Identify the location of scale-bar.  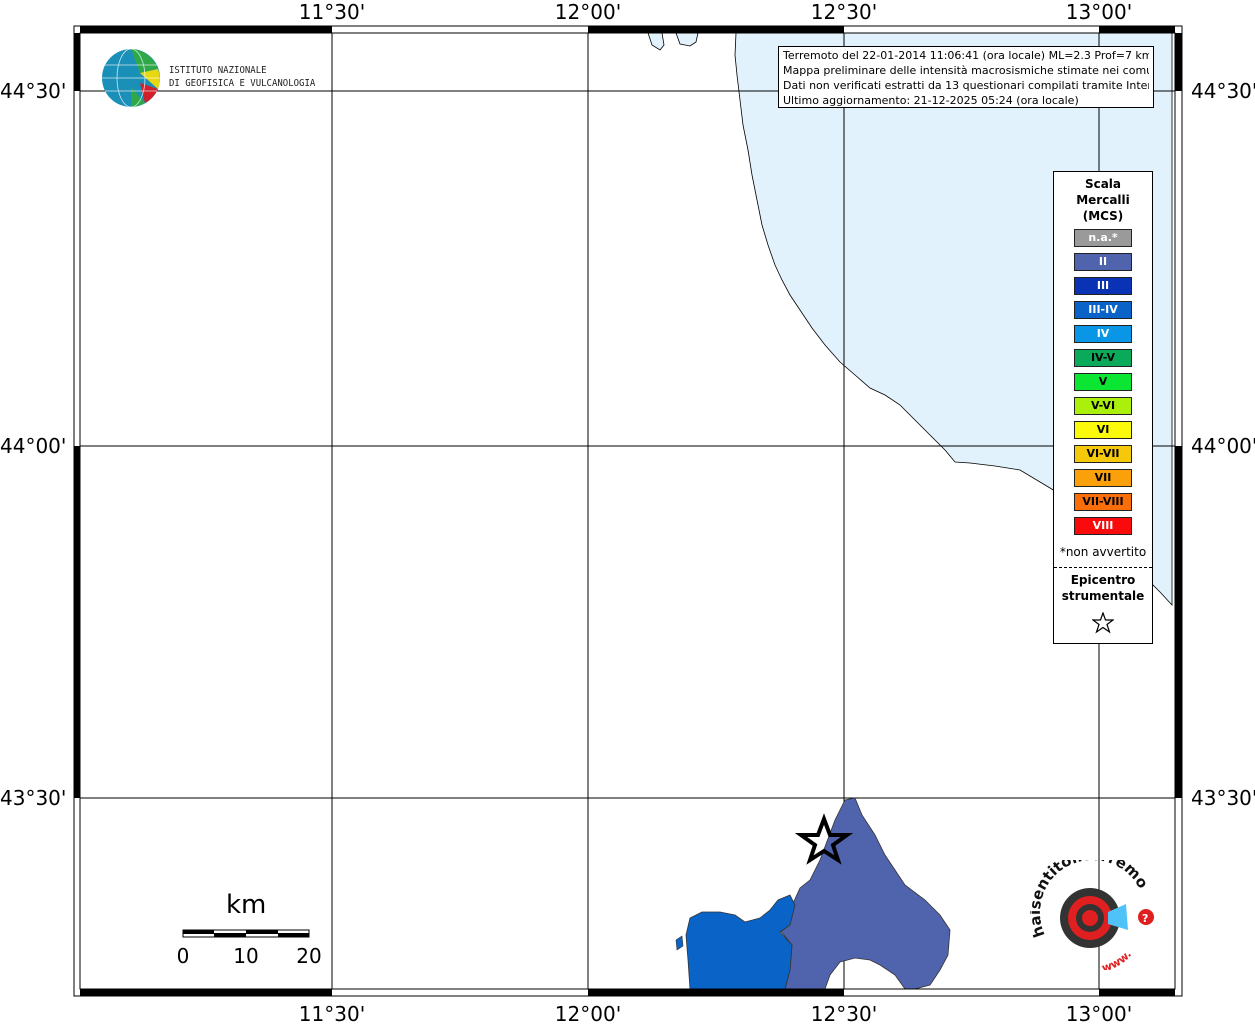
(246, 933).